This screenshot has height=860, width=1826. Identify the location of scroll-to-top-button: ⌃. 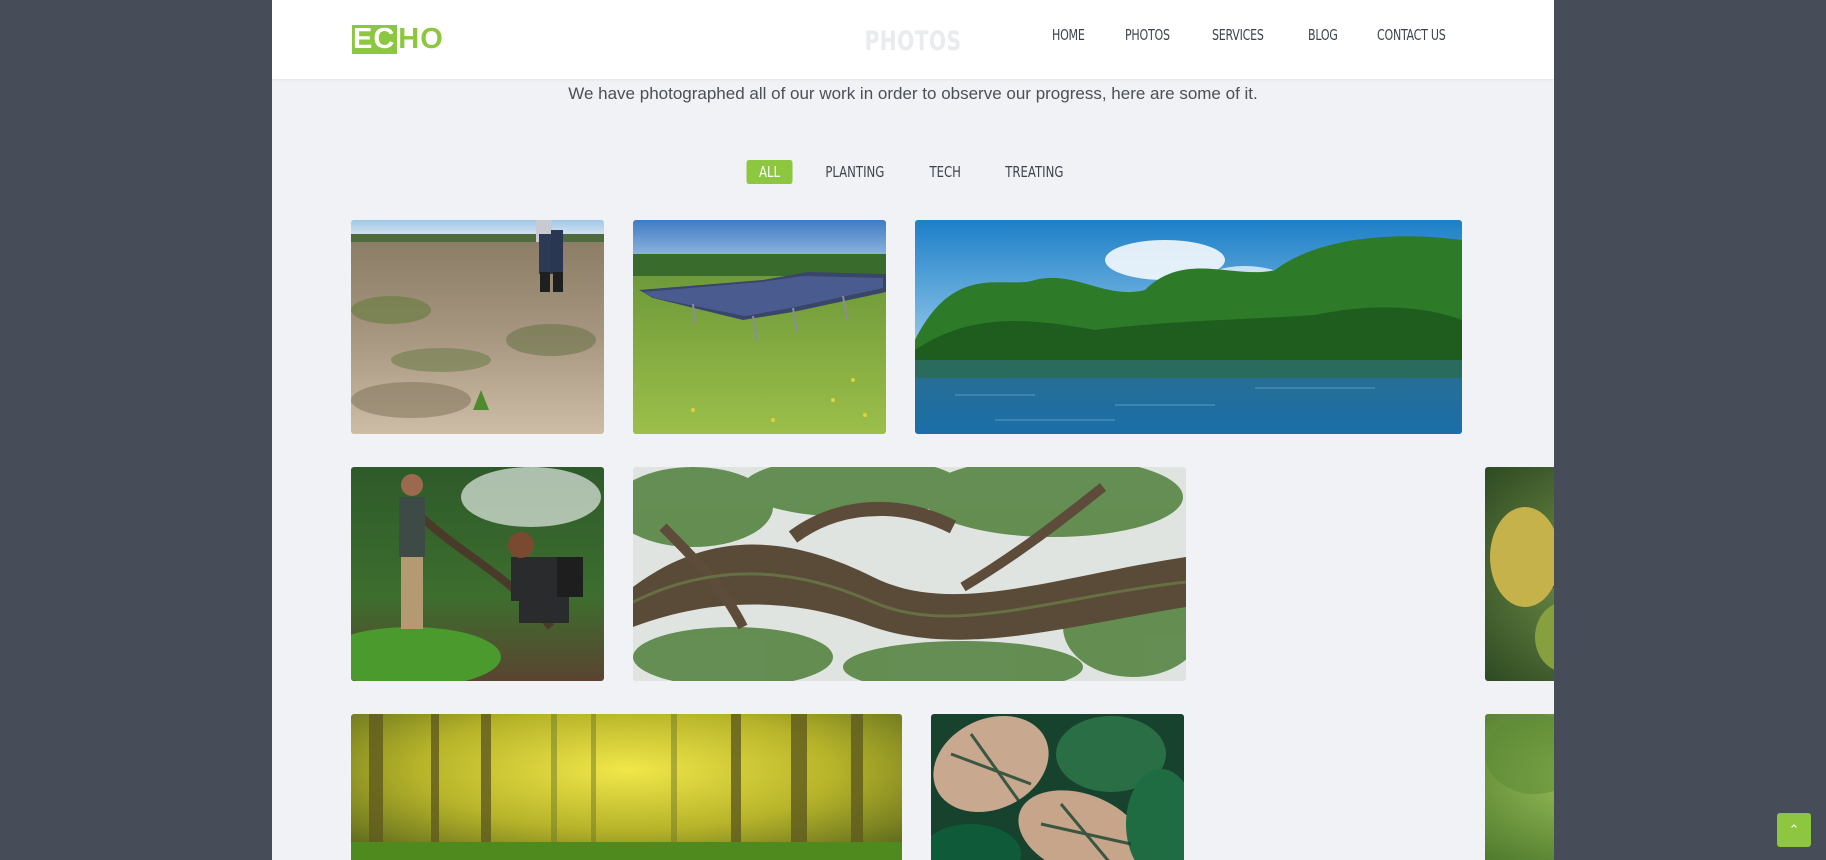
(1794, 830).